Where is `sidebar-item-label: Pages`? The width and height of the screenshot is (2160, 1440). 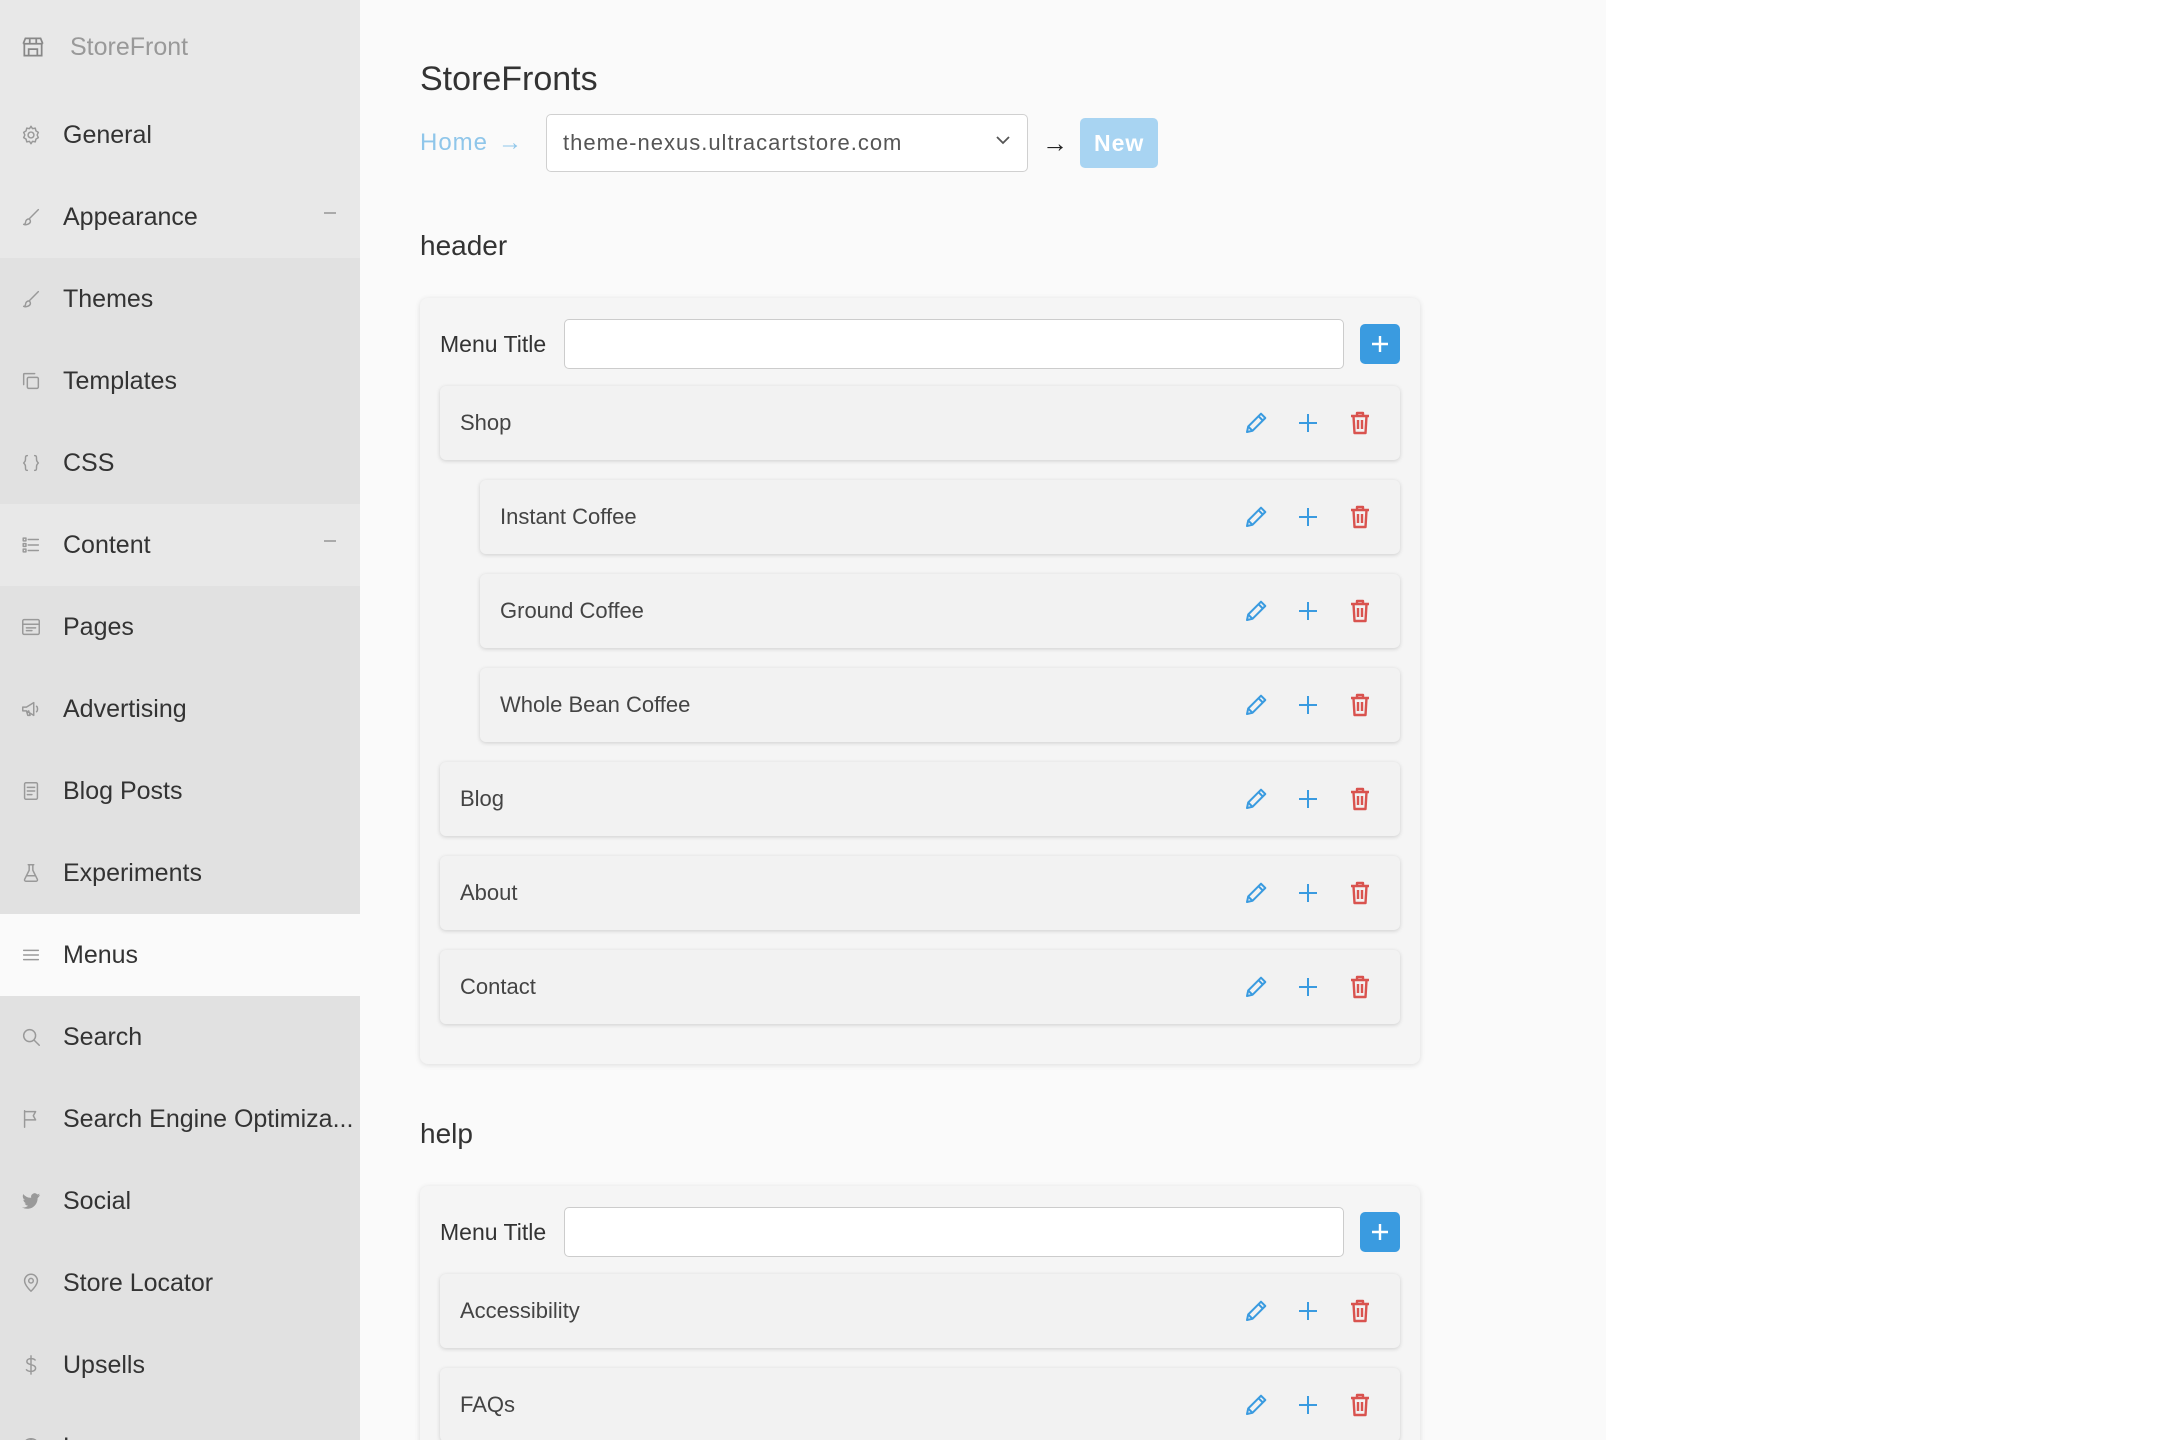
sidebar-item-label: Pages is located at coordinates (98, 626).